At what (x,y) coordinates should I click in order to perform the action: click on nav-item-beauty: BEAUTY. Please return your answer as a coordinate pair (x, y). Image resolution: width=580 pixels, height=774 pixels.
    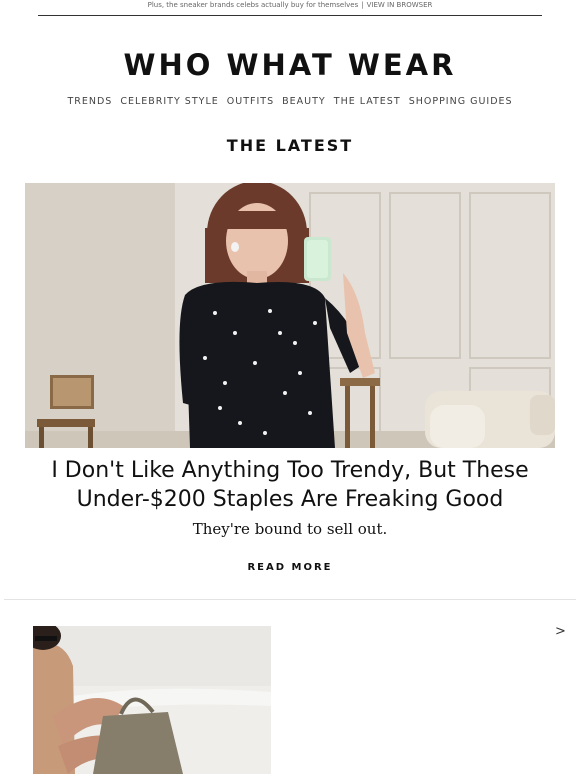
    Looking at the image, I should click on (304, 101).